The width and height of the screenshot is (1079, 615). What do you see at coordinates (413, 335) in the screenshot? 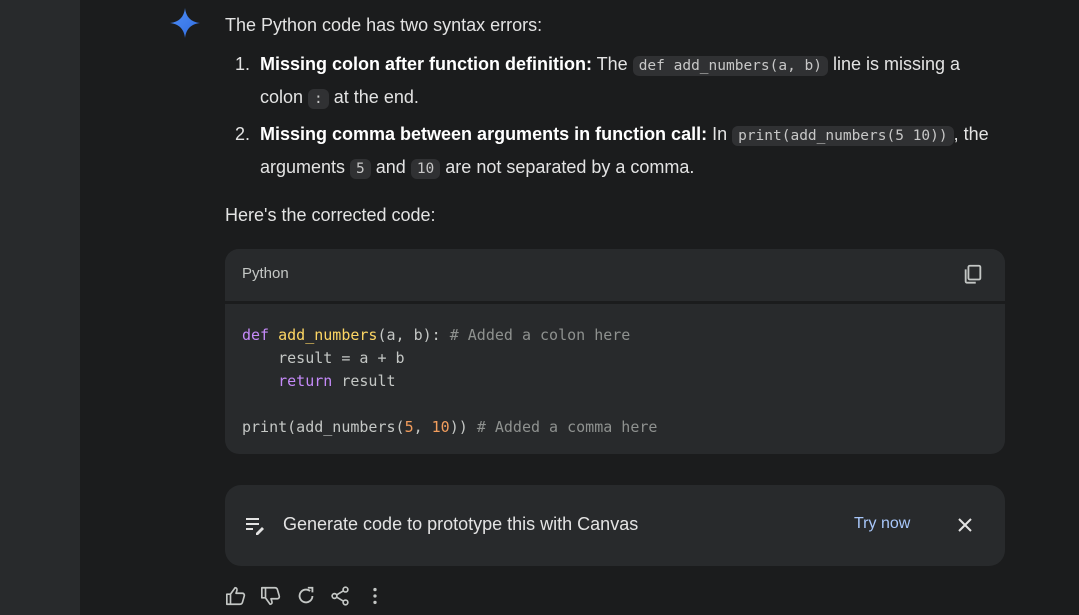
I see `code-text: (a, b):` at bounding box center [413, 335].